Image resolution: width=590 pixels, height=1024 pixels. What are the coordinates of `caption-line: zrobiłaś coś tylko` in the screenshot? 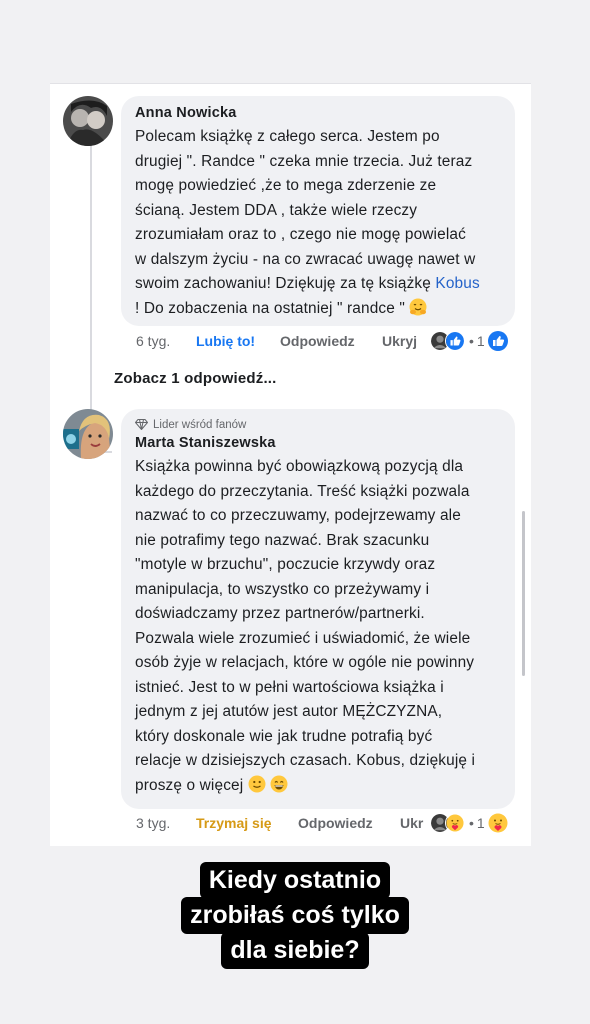 It's located at (295, 915).